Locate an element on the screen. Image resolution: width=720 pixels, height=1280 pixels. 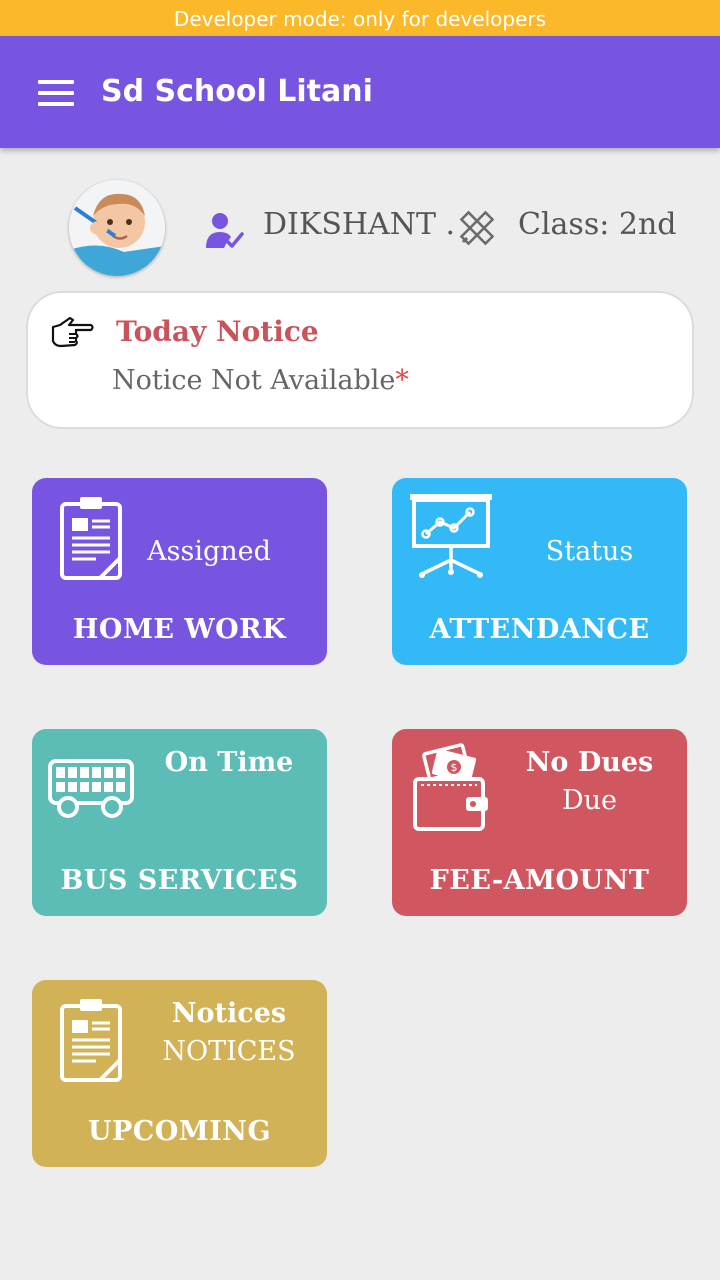
upcoming-status: Notices is located at coordinates (229, 1013).